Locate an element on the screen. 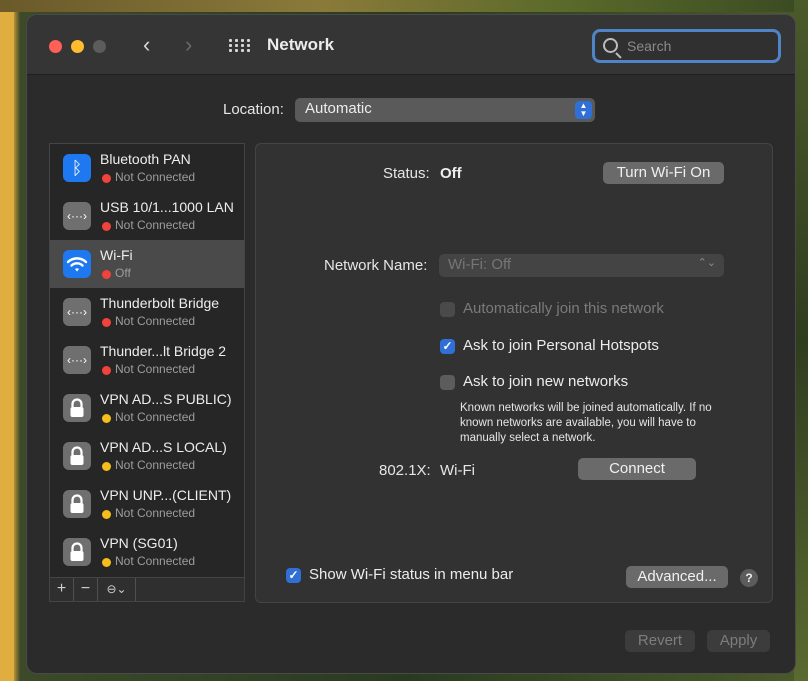 Image resolution: width=808 pixels, height=681 pixels. minimize-window-button is located at coordinates (77, 46).